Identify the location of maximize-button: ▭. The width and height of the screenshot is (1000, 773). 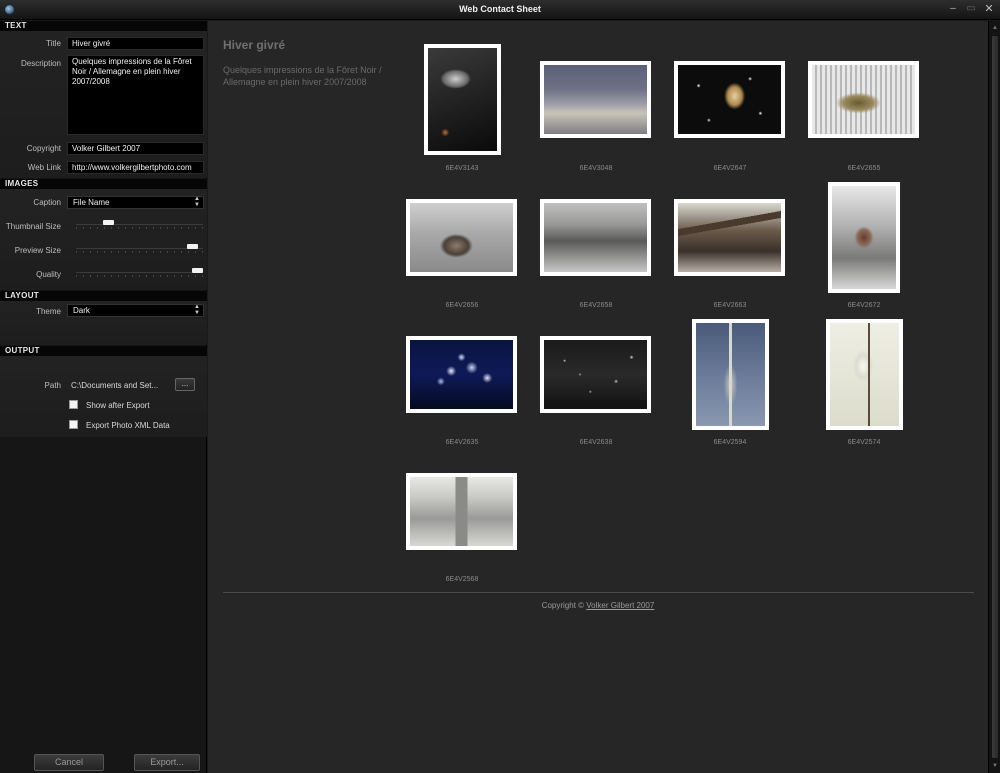
(971, 9).